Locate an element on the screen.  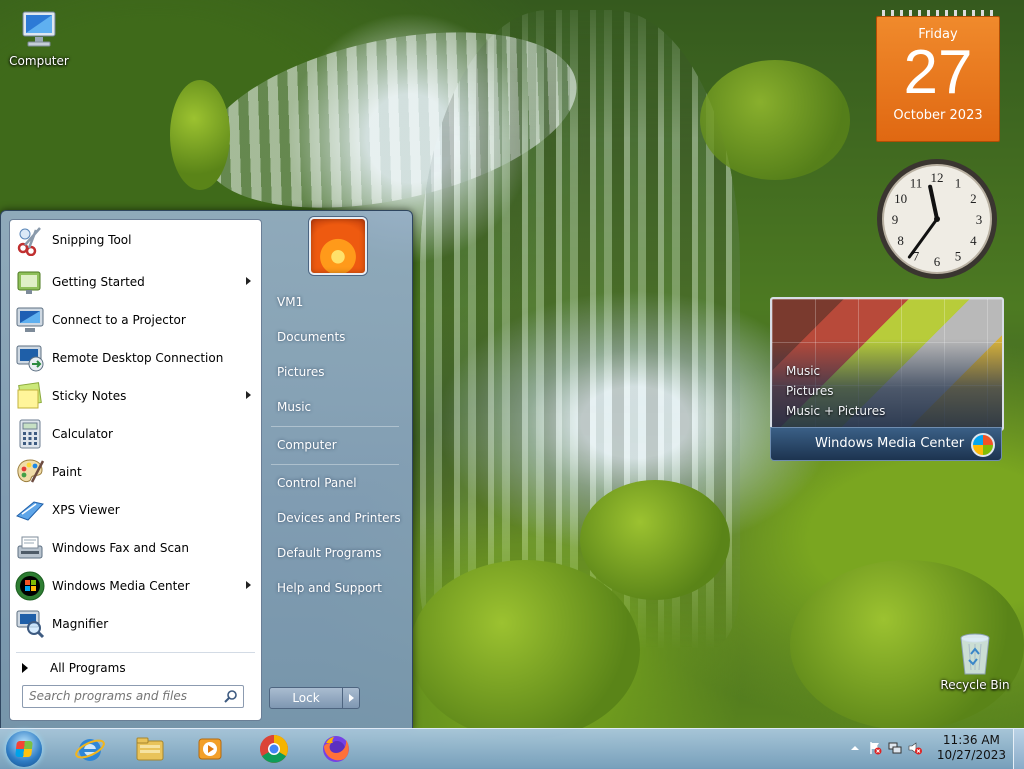
show-hidden-icons-button is located at coordinates (855, 748).